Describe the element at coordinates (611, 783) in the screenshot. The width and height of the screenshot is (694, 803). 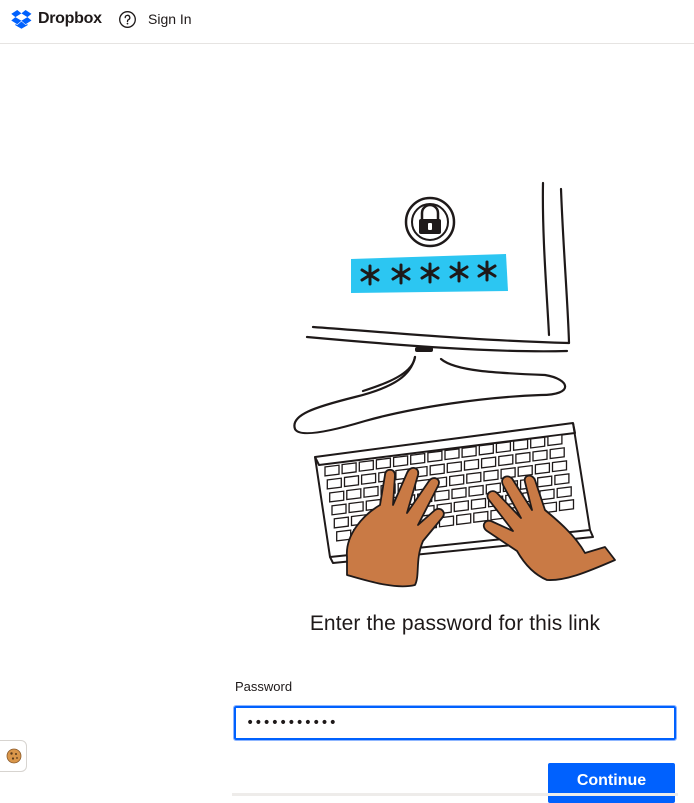
I see `continue-button: Continue` at that location.